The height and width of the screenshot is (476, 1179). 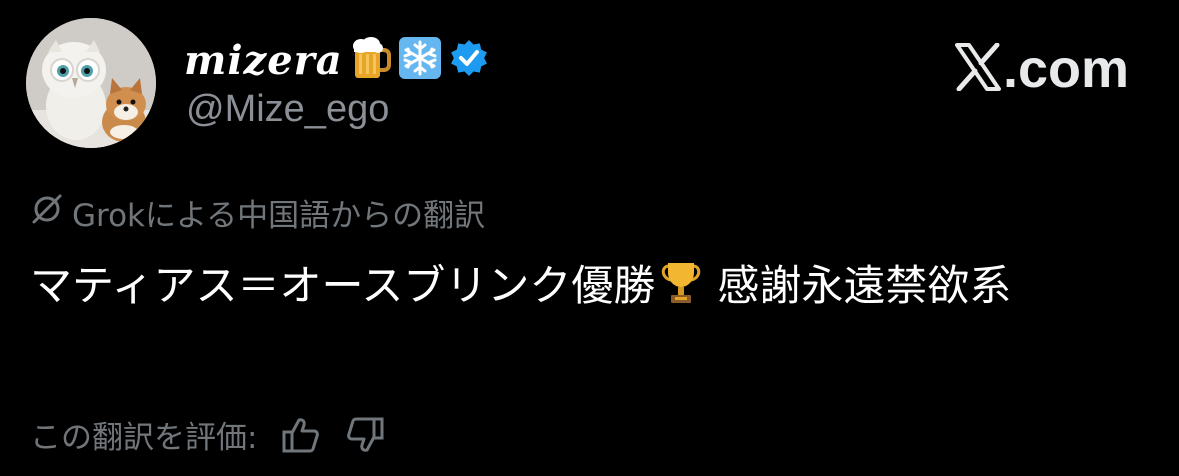 I want to click on translation-rating: この翻訳を評価:, so click(x=207, y=434).